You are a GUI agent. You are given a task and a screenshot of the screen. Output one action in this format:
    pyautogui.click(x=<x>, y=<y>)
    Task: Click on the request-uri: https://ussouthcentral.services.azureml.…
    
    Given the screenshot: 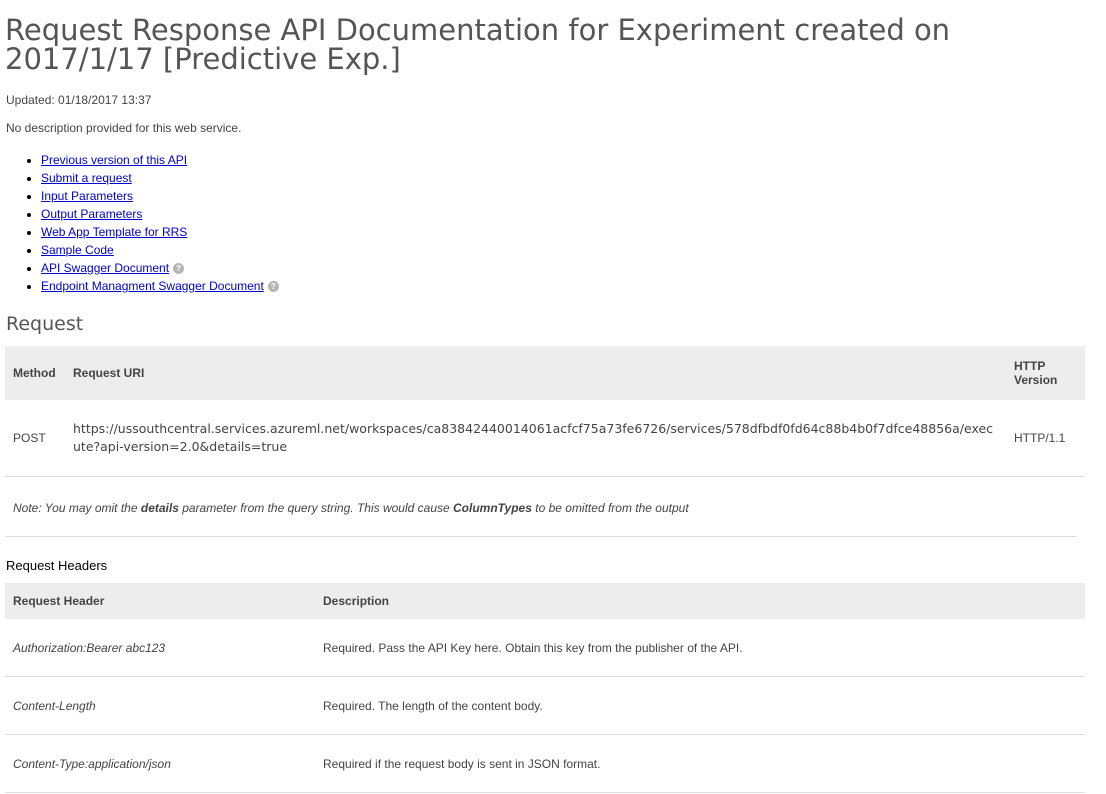 What is the action you would take?
    pyautogui.click(x=535, y=438)
    